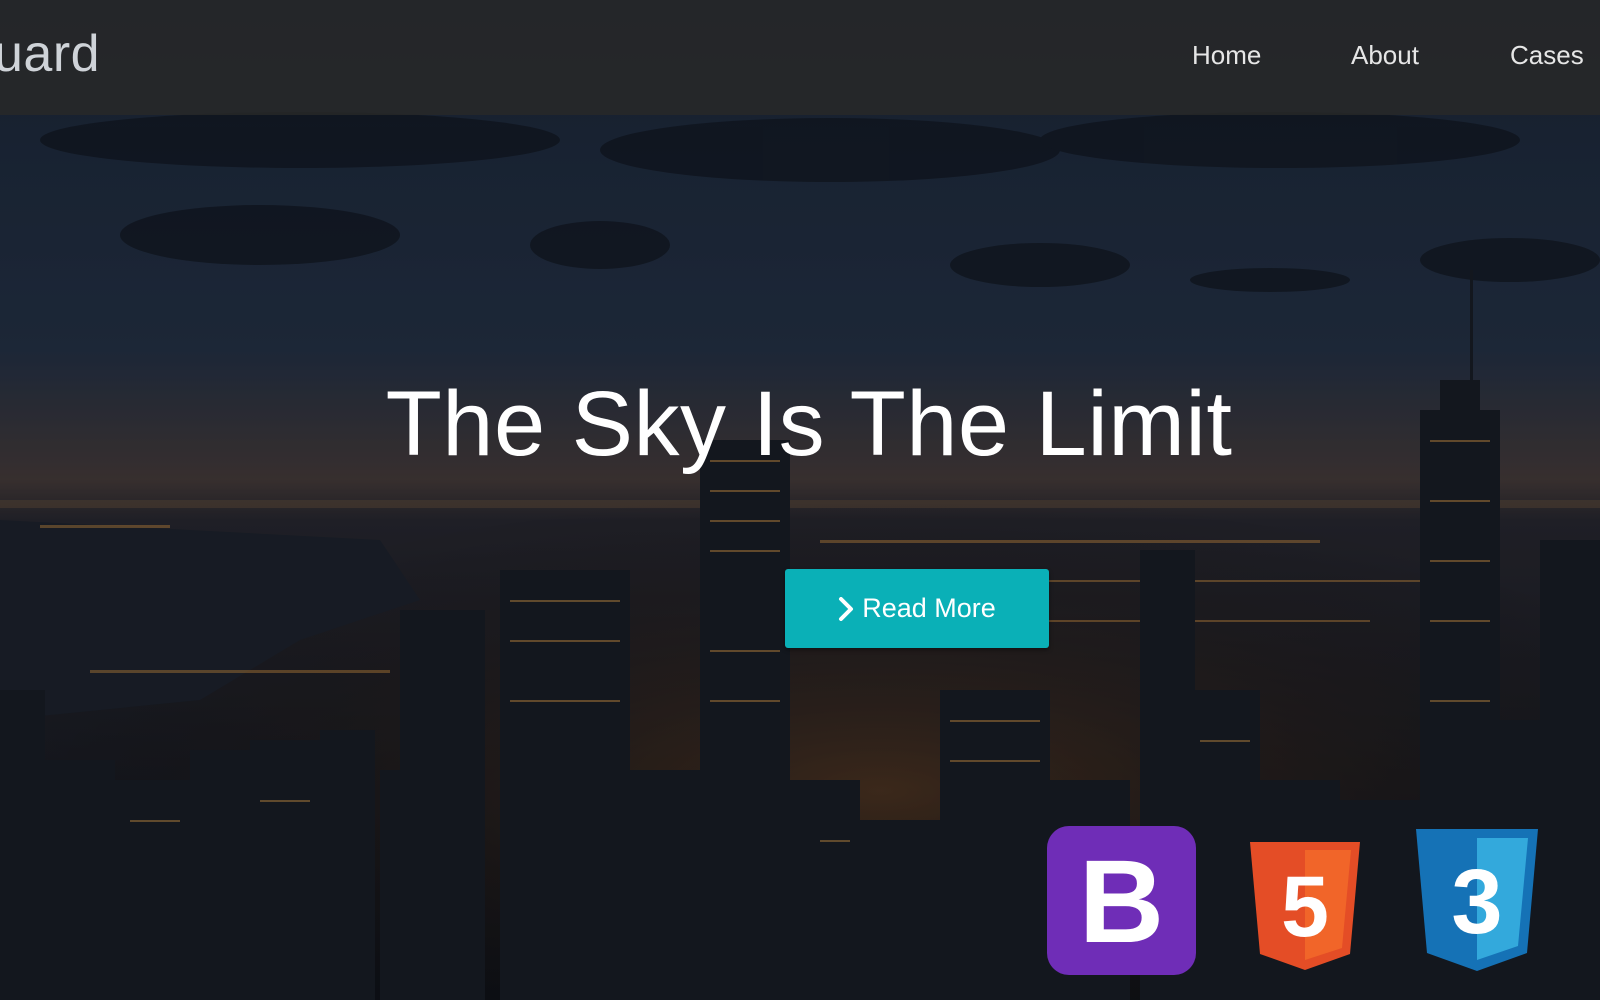  I want to click on navbar: uard Home About Cases, so click(800, 57).